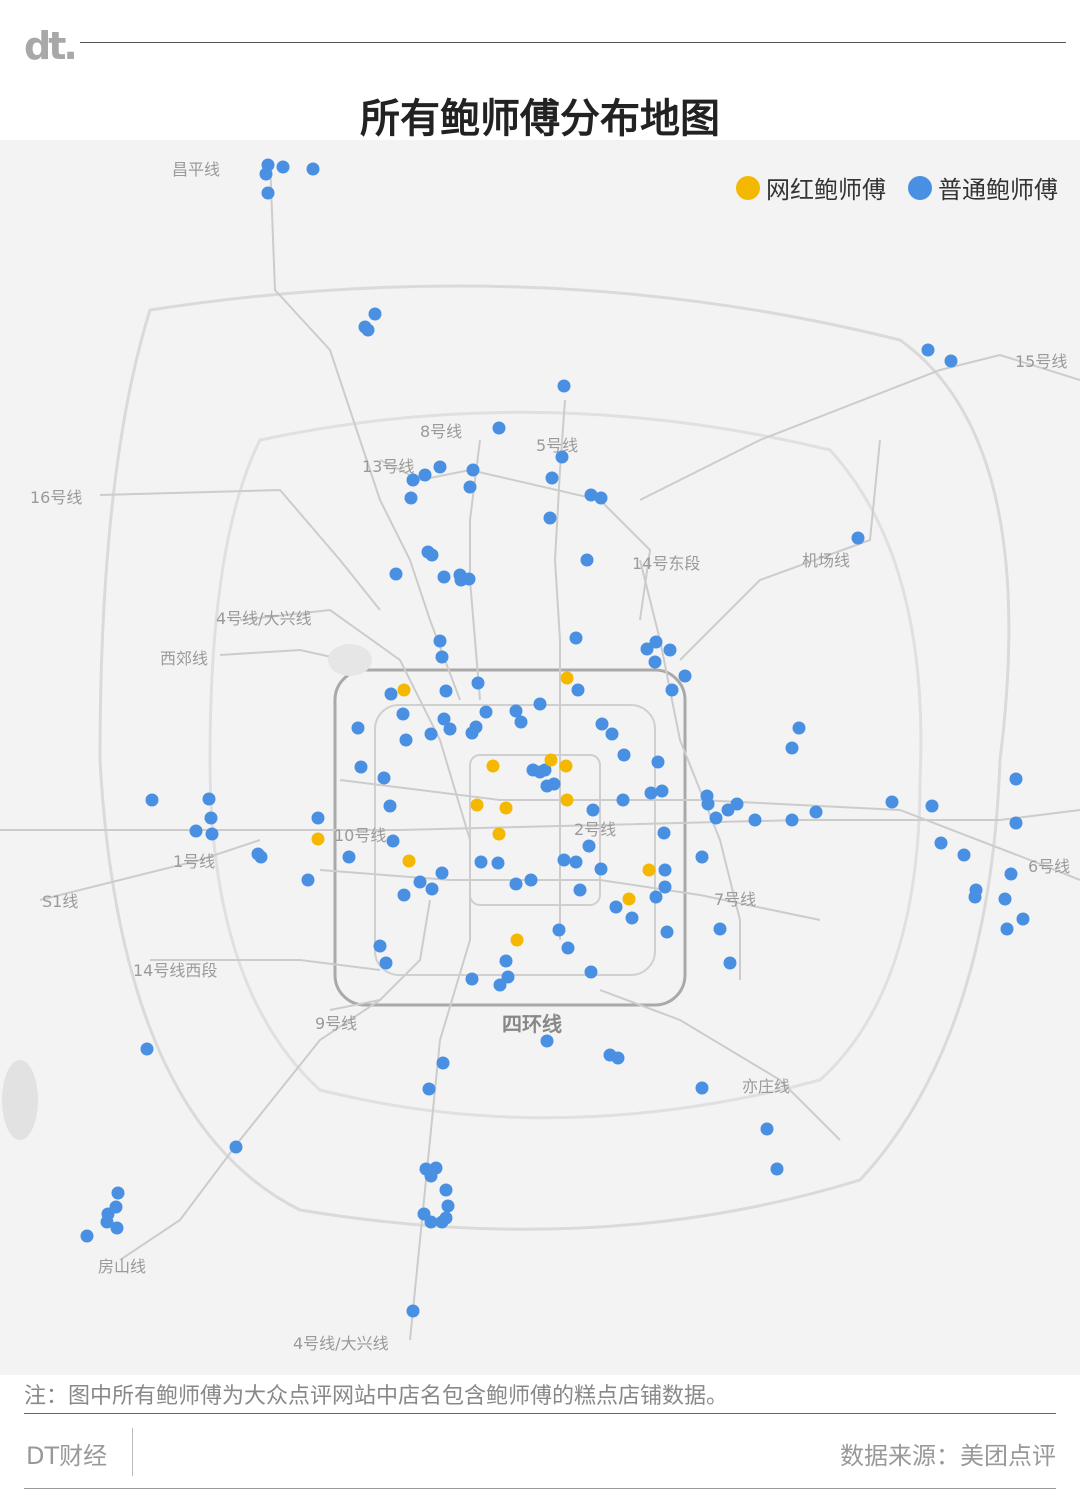 Image resolution: width=1080 pixels, height=1493 pixels. Describe the element at coordinates (748, 187) in the screenshot. I see `legend-dot-yellow-icon` at that location.